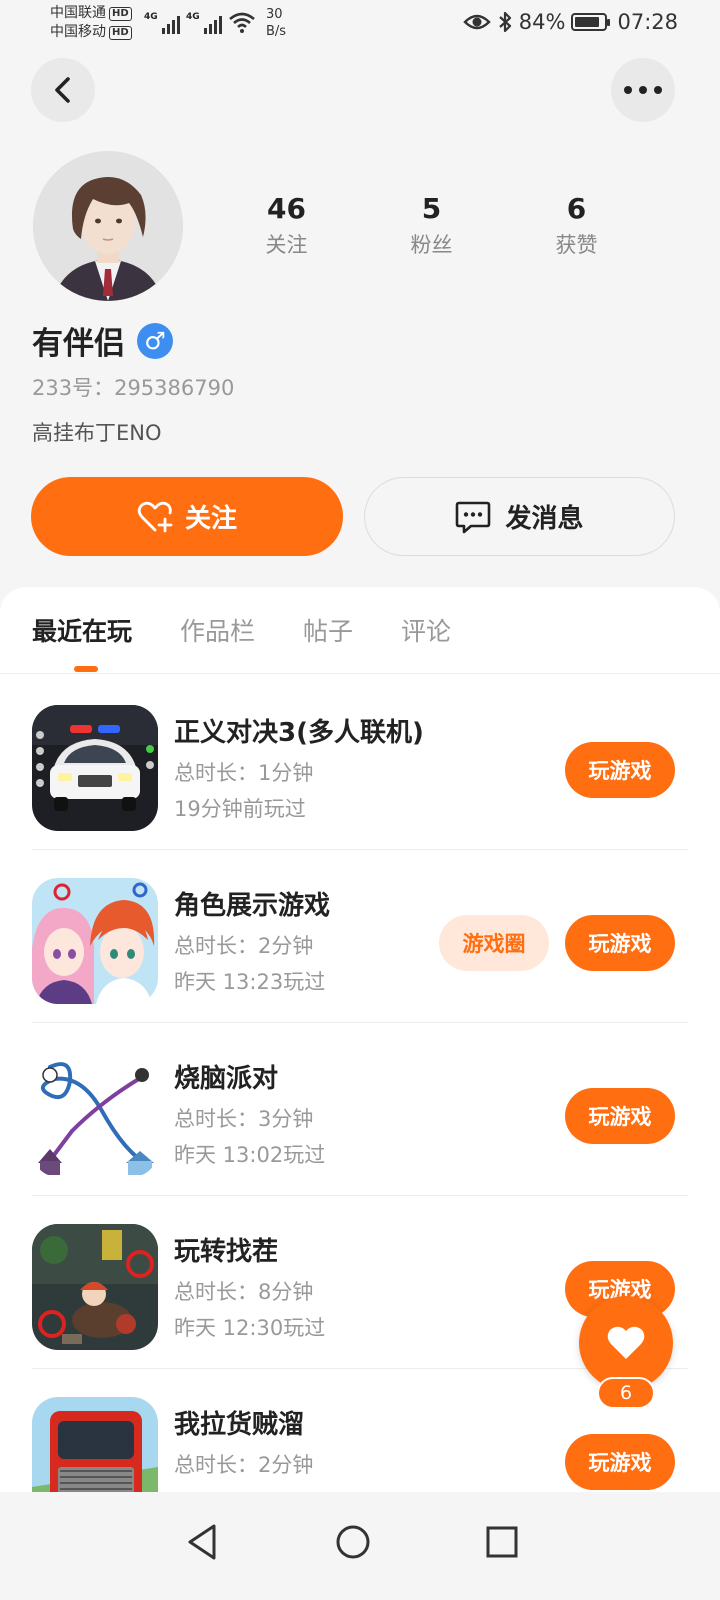  I want to click on square-recents-icon, so click(502, 1542).